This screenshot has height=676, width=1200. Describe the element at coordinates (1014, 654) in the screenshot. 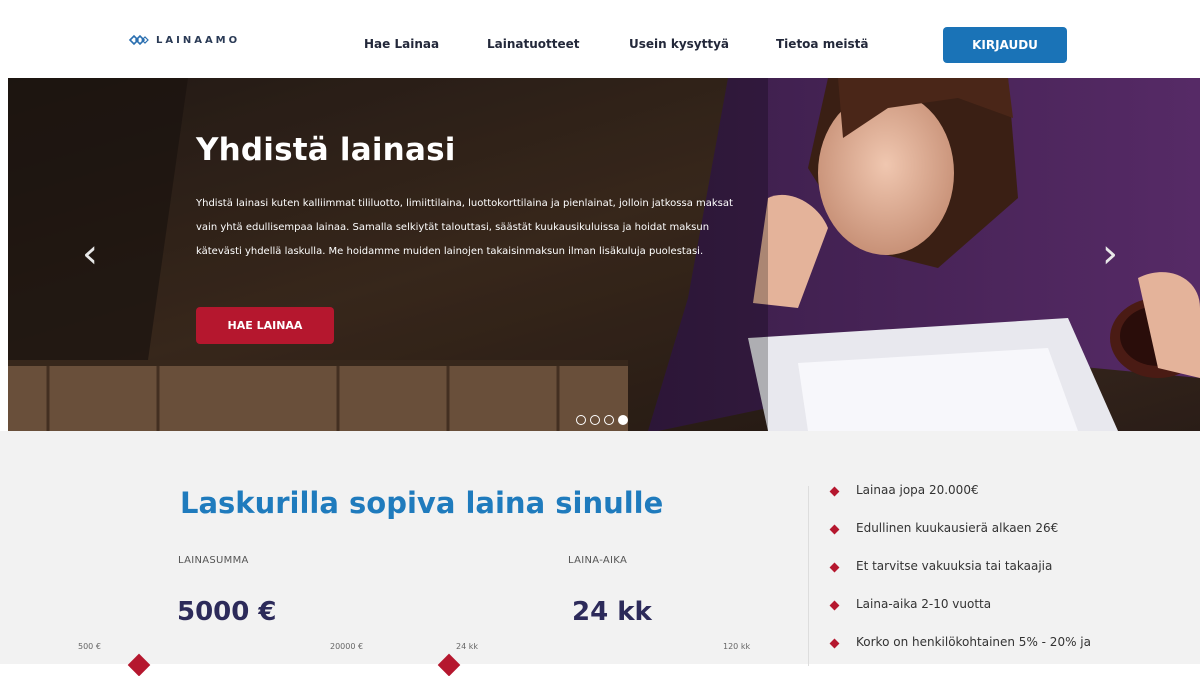

I see `list-item: Korko on henkilökohtainen 5% - 20% ja` at that location.